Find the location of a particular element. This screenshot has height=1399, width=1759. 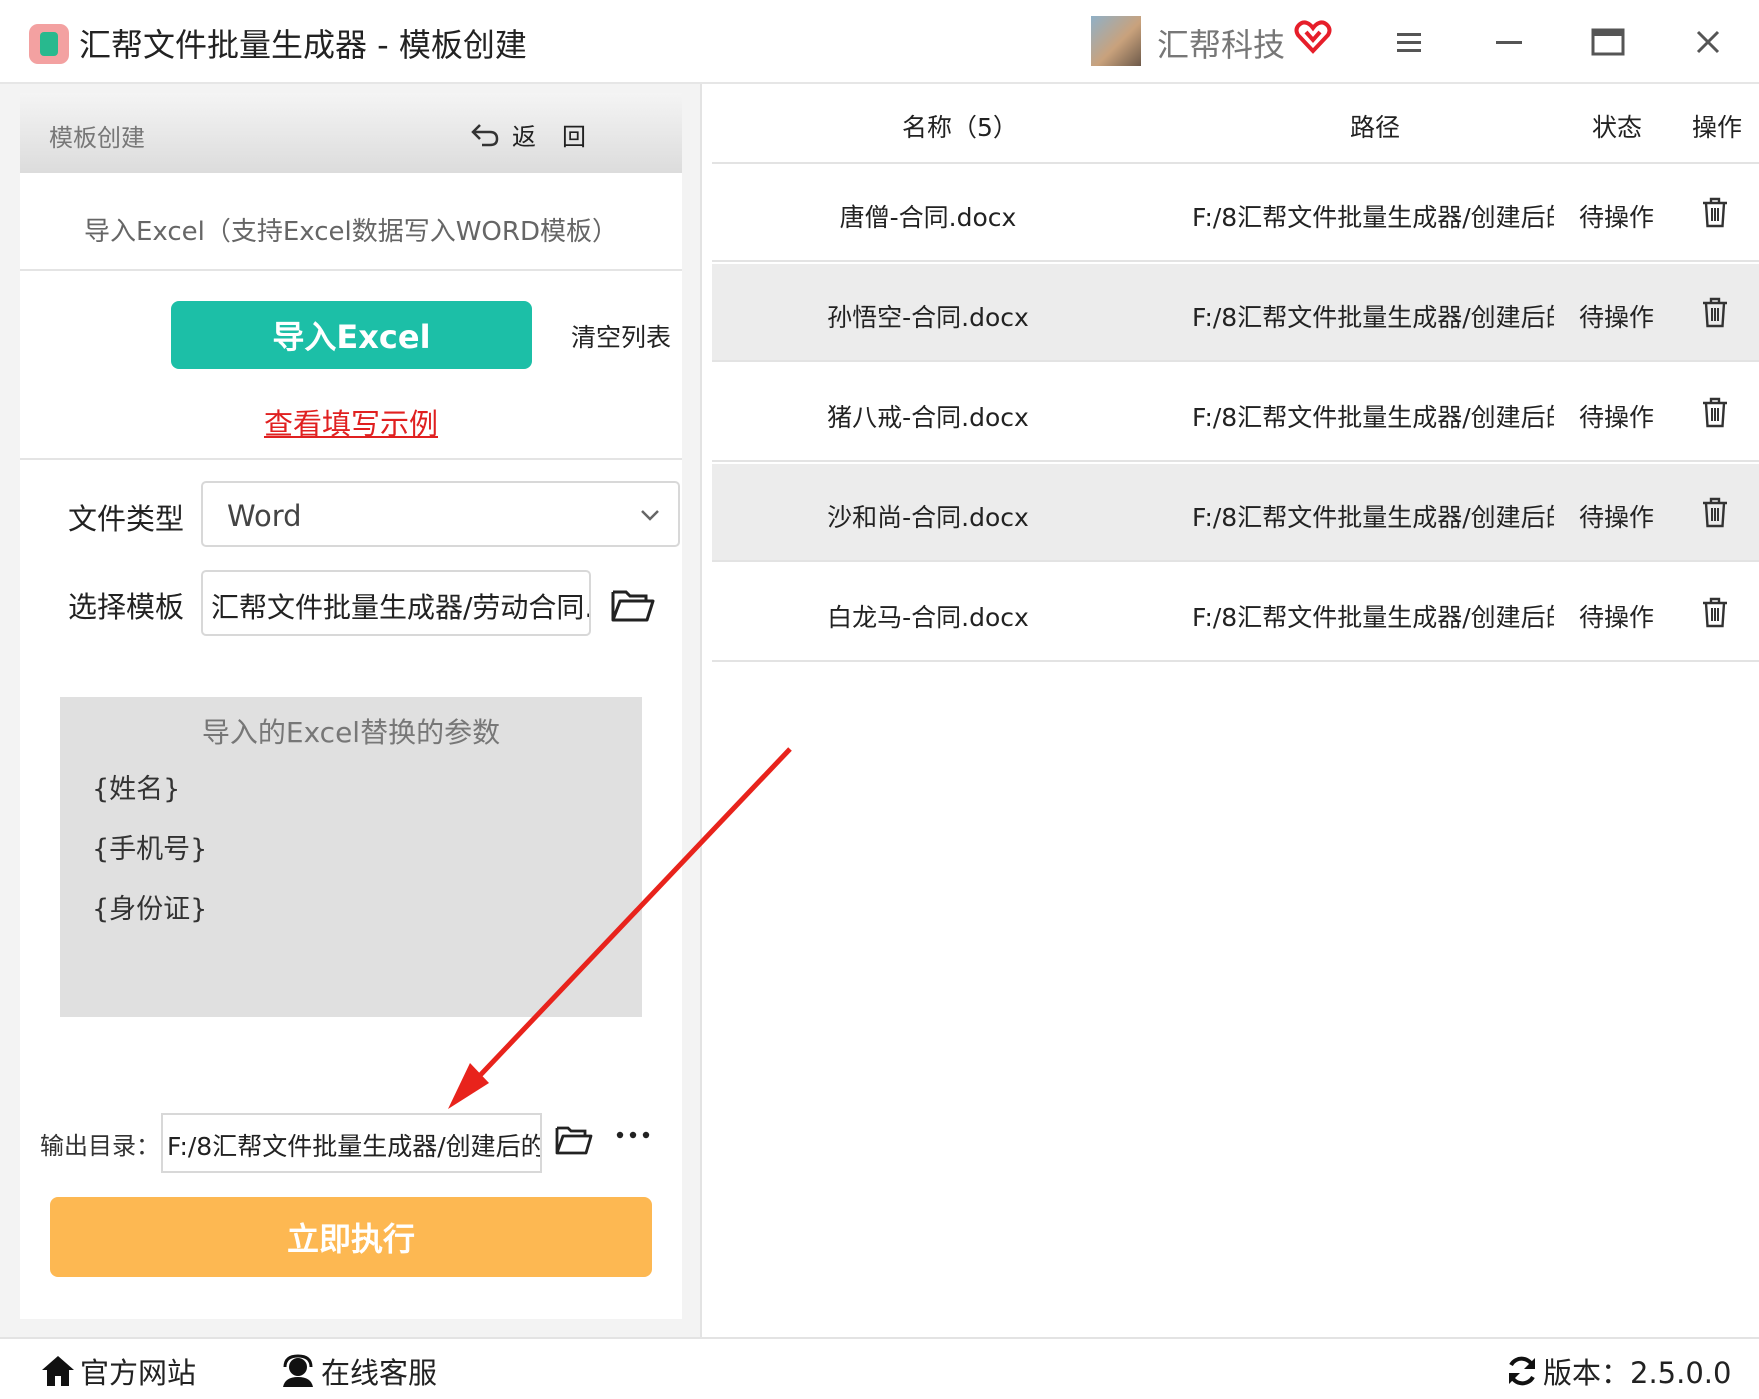

home-icon is located at coordinates (58, 1371).